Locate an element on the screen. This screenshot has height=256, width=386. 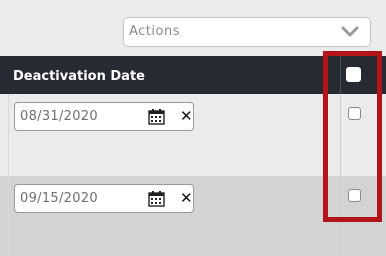
deactivation-date-field: 08/31/2020 ✕ is located at coordinates (104, 116).